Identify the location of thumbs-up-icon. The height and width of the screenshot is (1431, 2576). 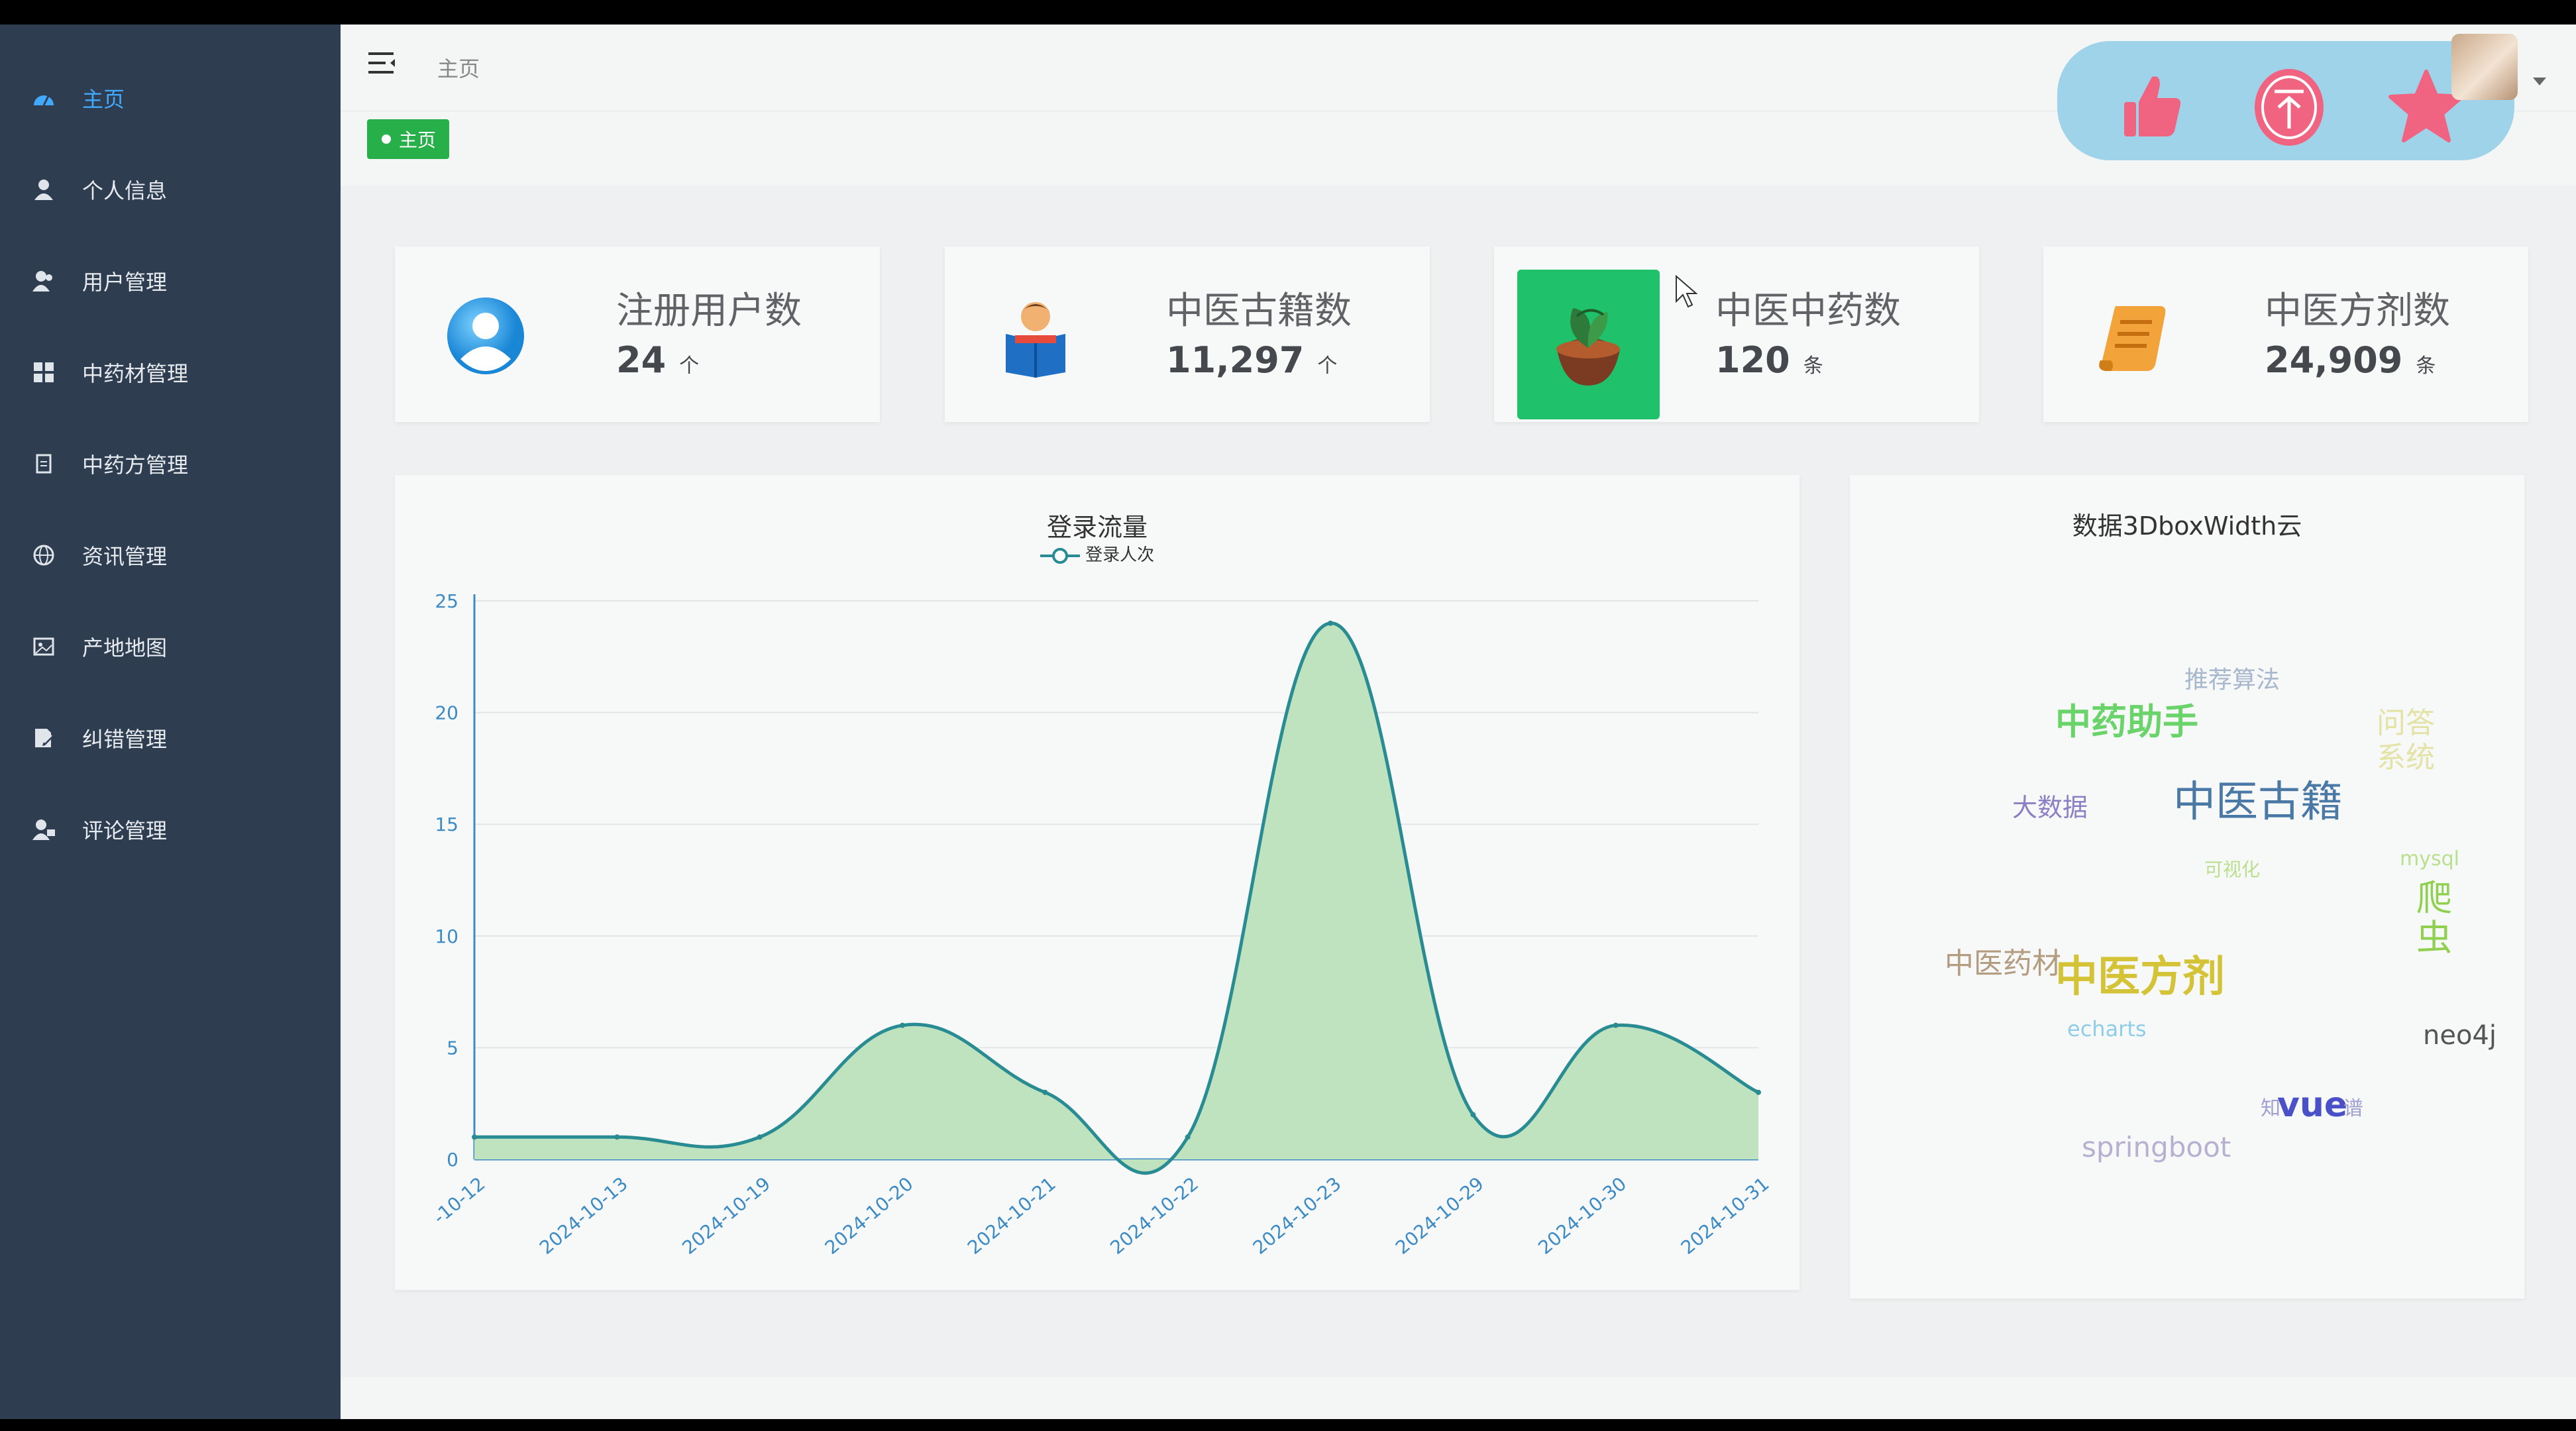
(2153, 107).